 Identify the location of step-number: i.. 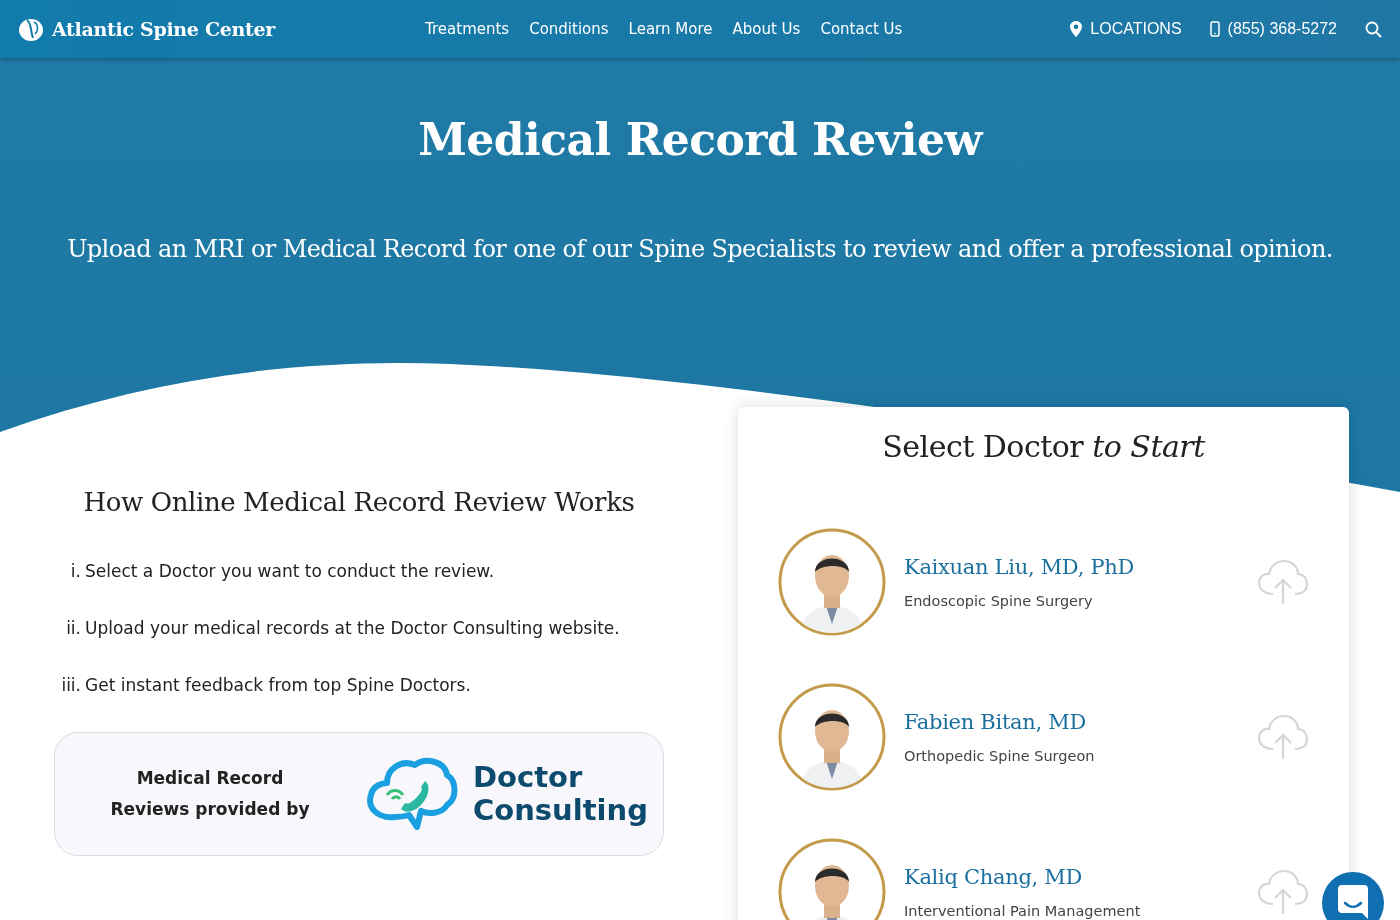
(75, 571).